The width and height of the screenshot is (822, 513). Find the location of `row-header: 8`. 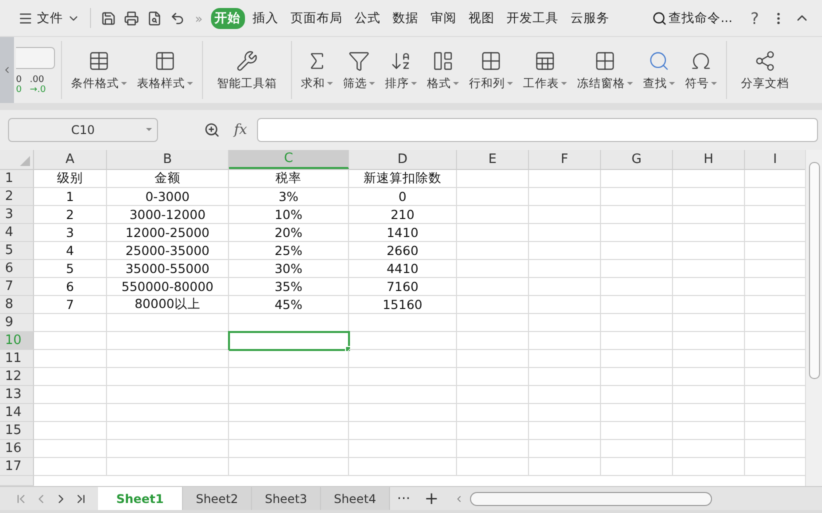

row-header: 8 is located at coordinates (17, 305).